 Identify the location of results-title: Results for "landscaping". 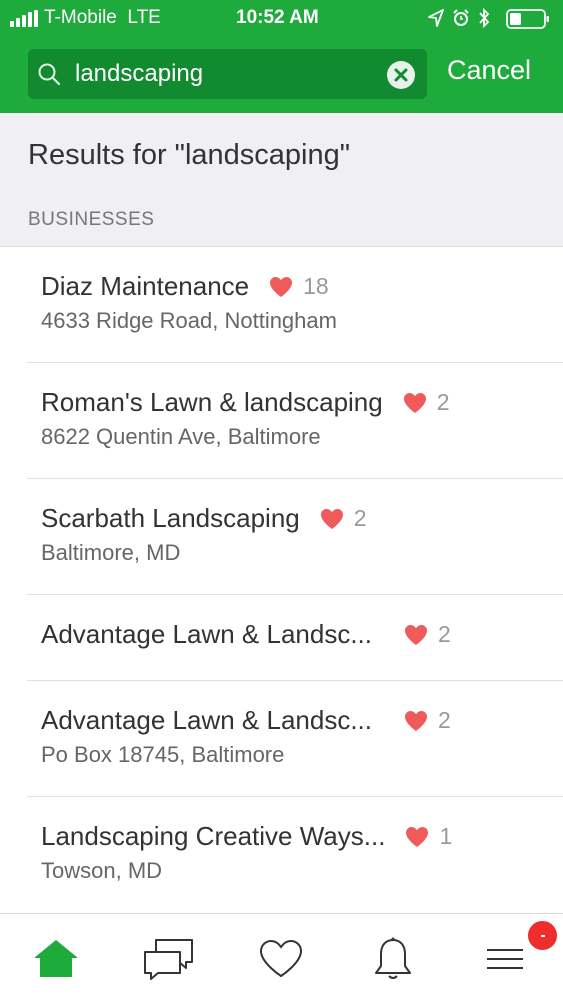
(189, 155).